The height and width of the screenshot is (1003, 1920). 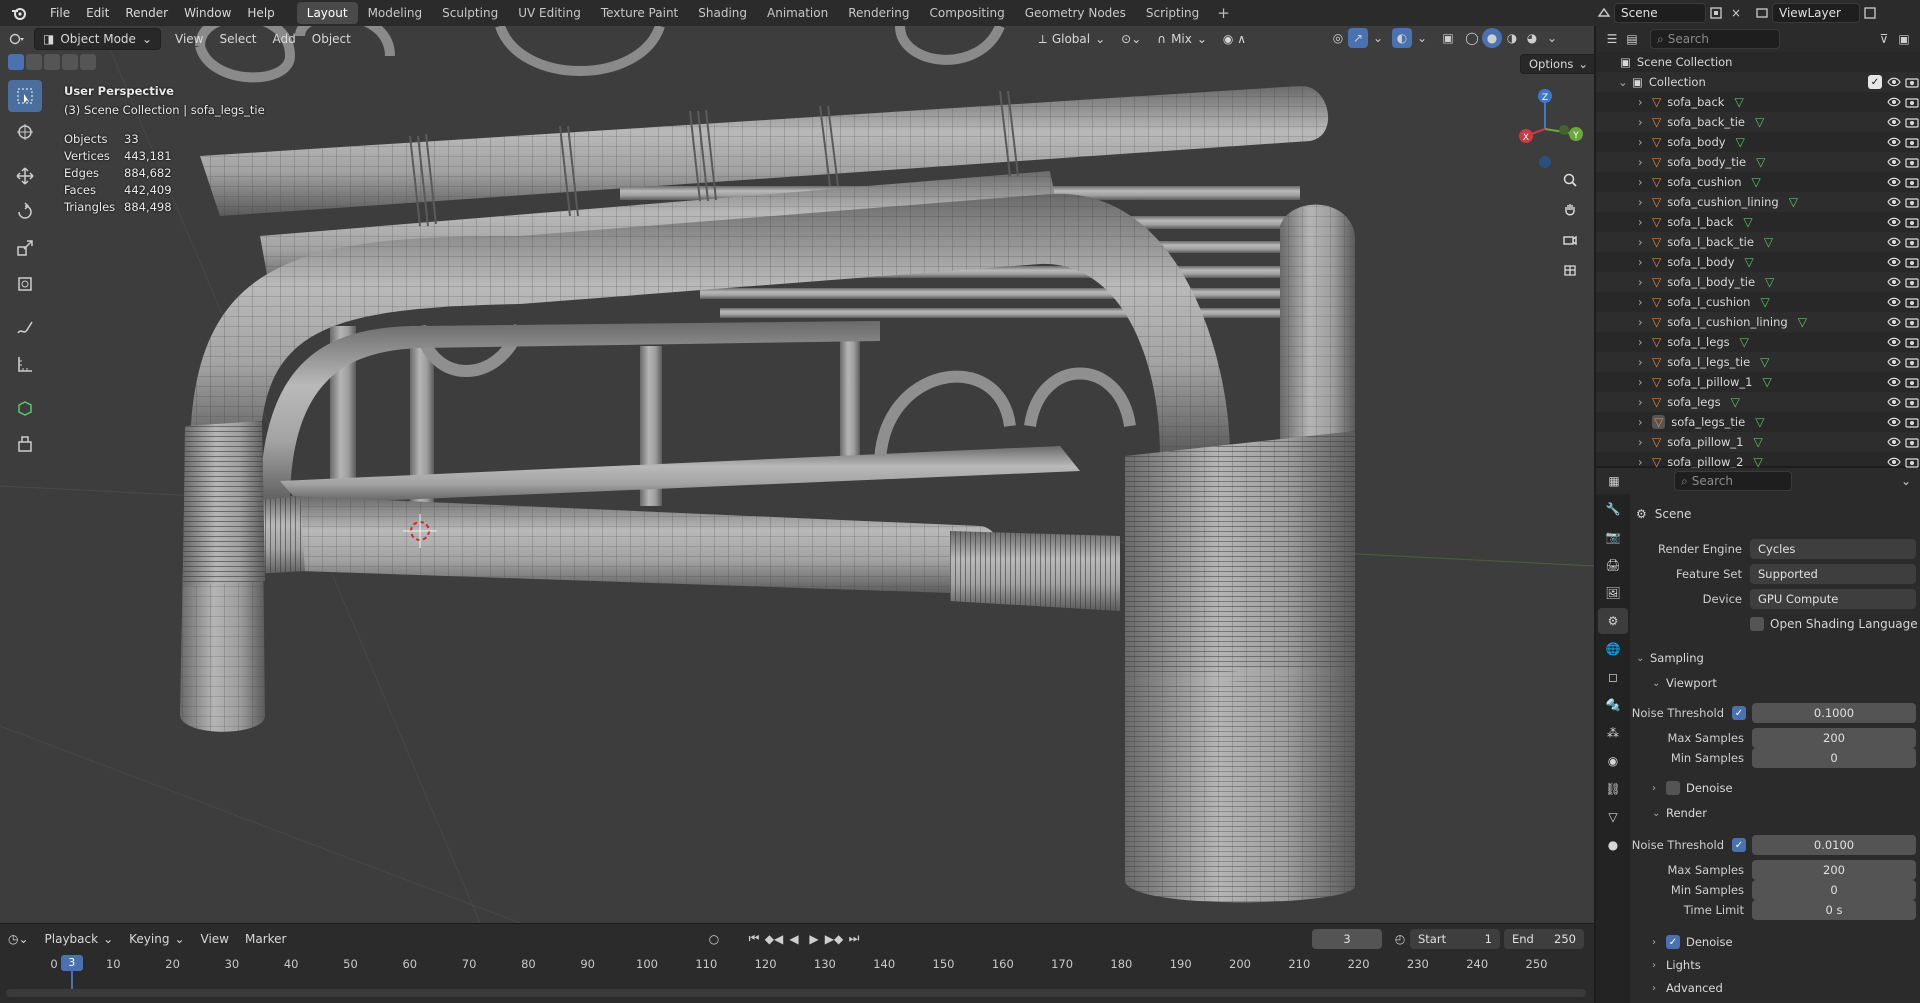 I want to click on view-layer-tab-icon: 🖼, so click(x=1613, y=593).